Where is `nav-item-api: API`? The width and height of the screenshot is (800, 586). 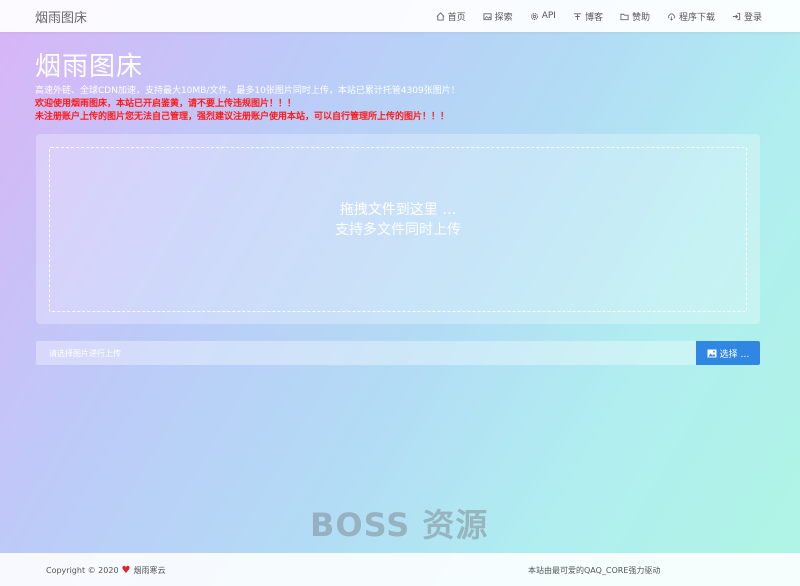 nav-item-api: API is located at coordinates (543, 16).